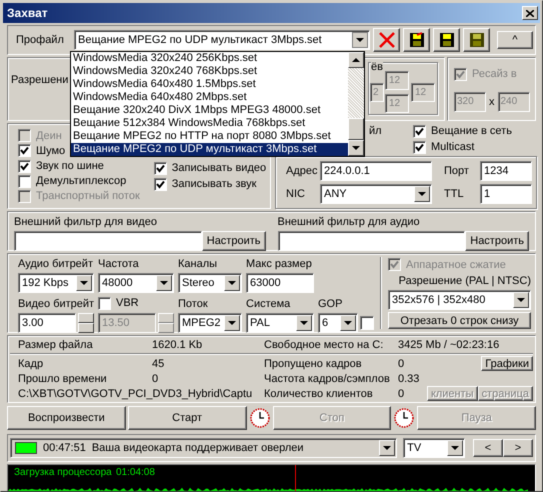 Image resolution: width=543 pixels, height=492 pixels. What do you see at coordinates (324, 345) in the screenshot?
I see `stat-label: Свободное место на C:` at bounding box center [324, 345].